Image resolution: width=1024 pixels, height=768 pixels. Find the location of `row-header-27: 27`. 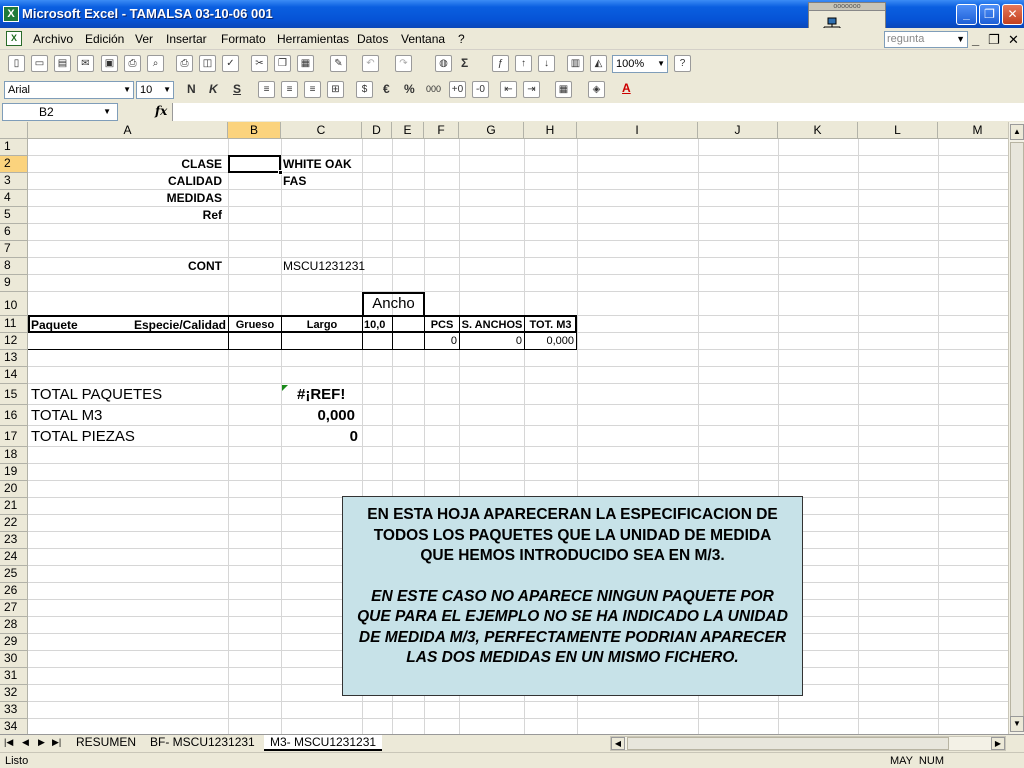

row-header-27: 27 is located at coordinates (14, 608).